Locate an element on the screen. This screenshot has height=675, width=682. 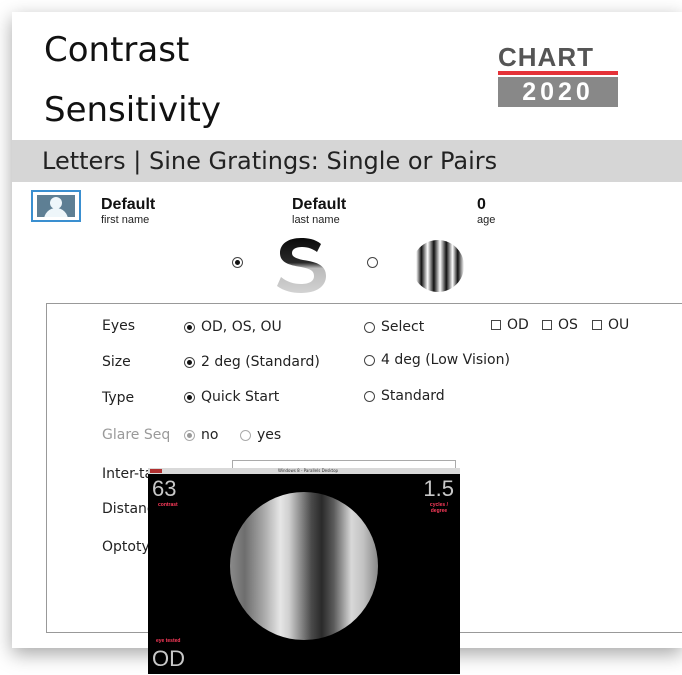
user-icon-body is located at coordinates (56, 212).